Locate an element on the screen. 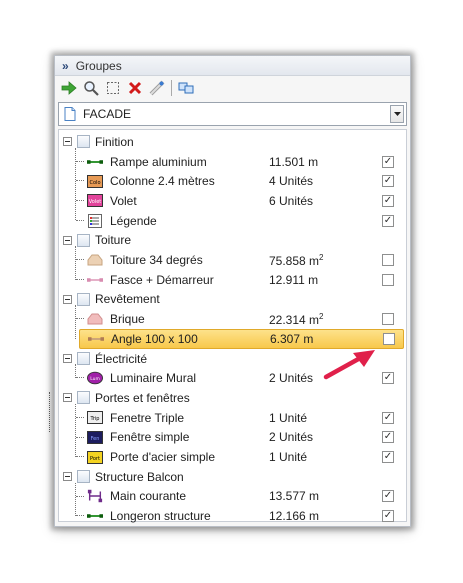 The height and width of the screenshot is (583, 463). item-value: 13.577 m is located at coordinates (294, 496).